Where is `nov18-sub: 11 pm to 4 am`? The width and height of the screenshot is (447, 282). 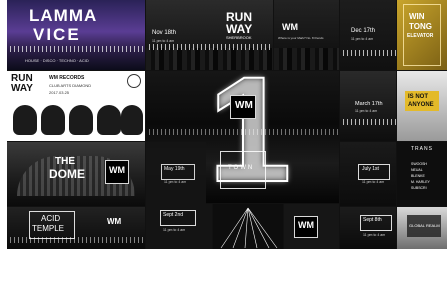 nov18-sub: 11 pm to 4 am is located at coordinates (163, 41).